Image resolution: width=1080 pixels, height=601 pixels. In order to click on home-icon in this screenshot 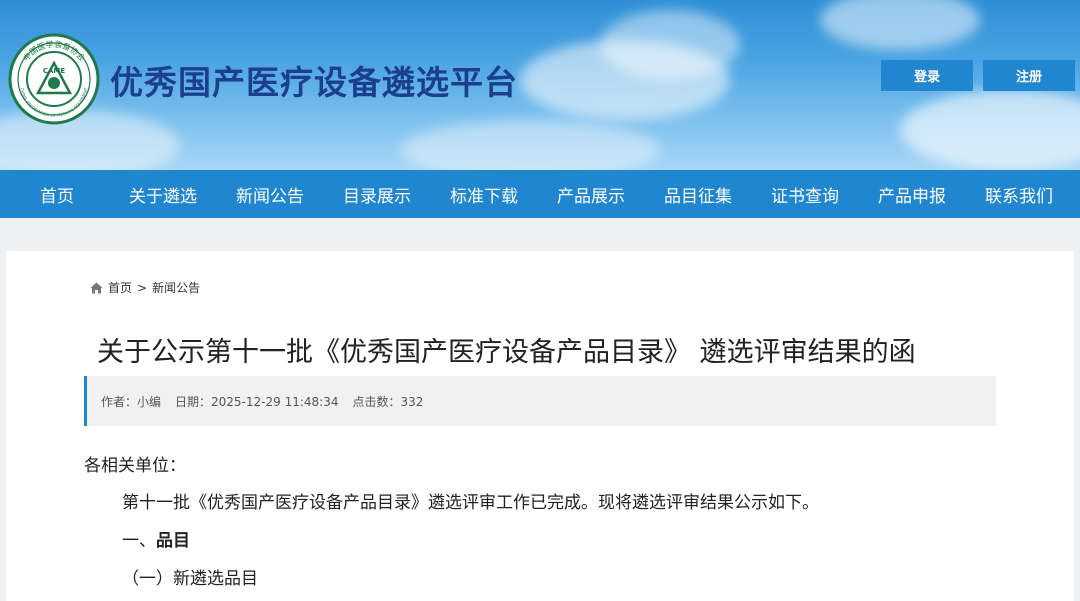, I will do `click(96, 287)`.